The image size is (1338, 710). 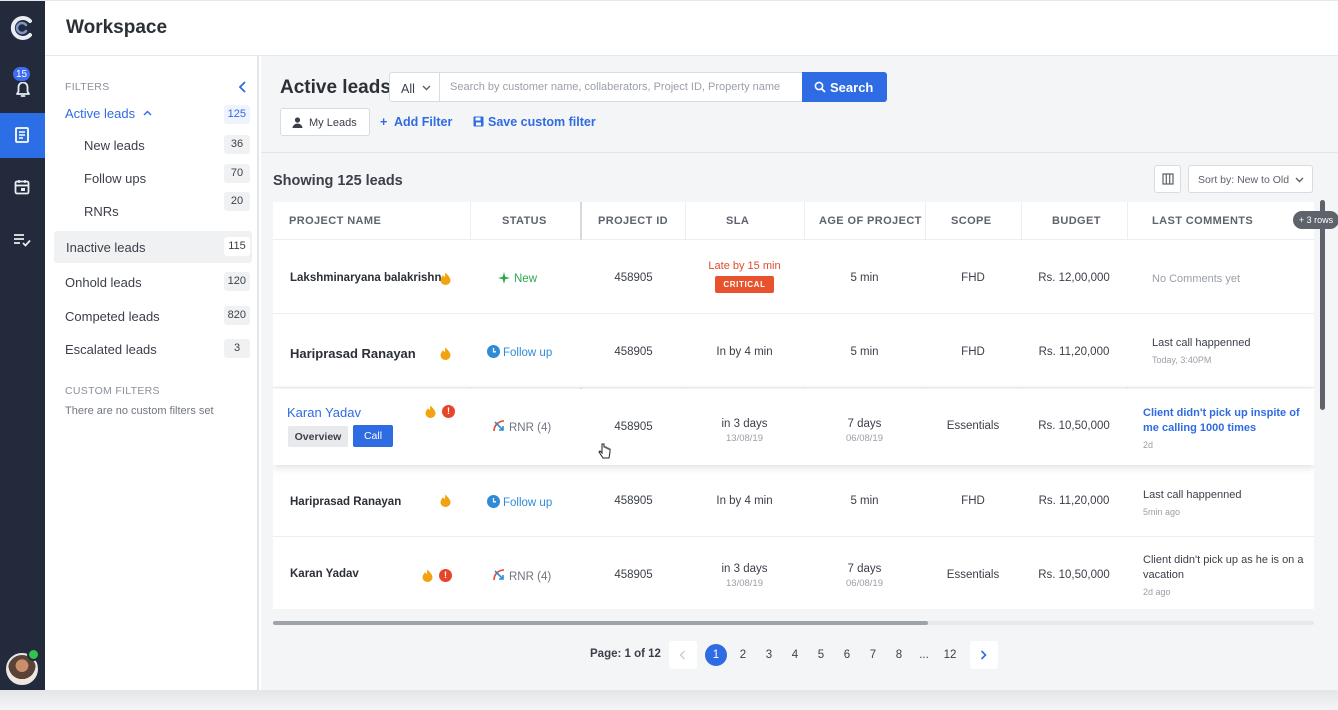 I want to click on project-name: Lakshminaryana balakrishn, so click(x=366, y=278).